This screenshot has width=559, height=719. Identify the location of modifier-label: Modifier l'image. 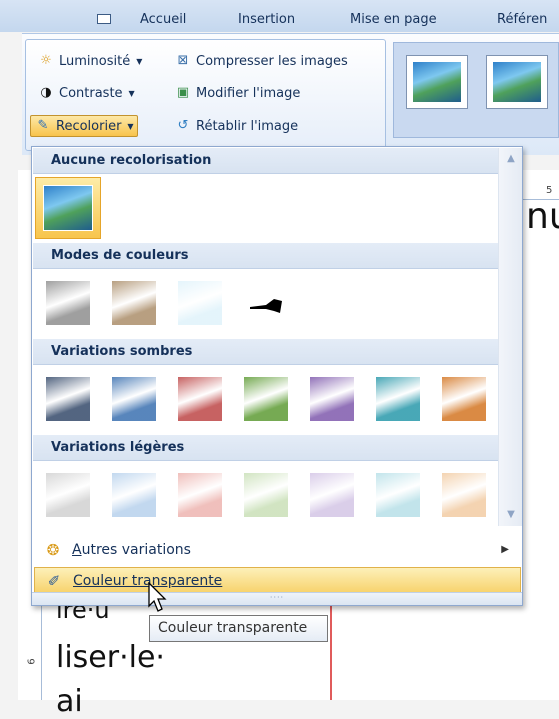
(248, 93).